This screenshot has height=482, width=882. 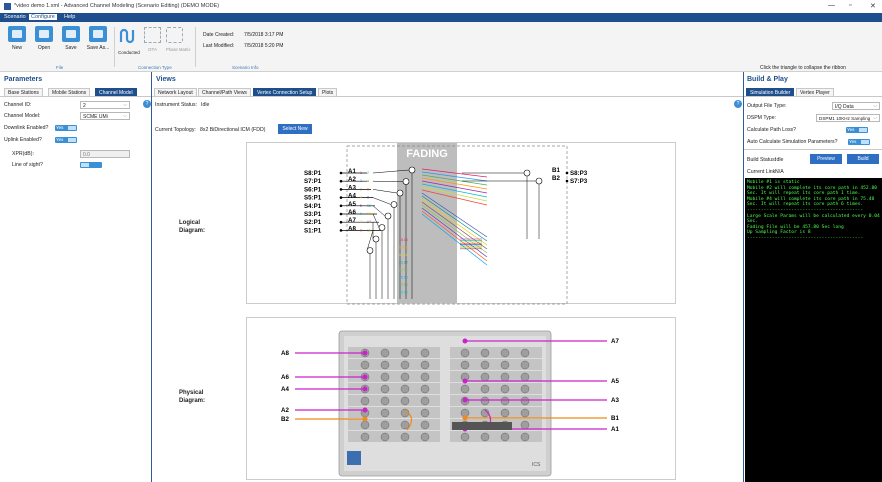 What do you see at coordinates (831, 5) in the screenshot?
I see `minimize-button: —` at bounding box center [831, 5].